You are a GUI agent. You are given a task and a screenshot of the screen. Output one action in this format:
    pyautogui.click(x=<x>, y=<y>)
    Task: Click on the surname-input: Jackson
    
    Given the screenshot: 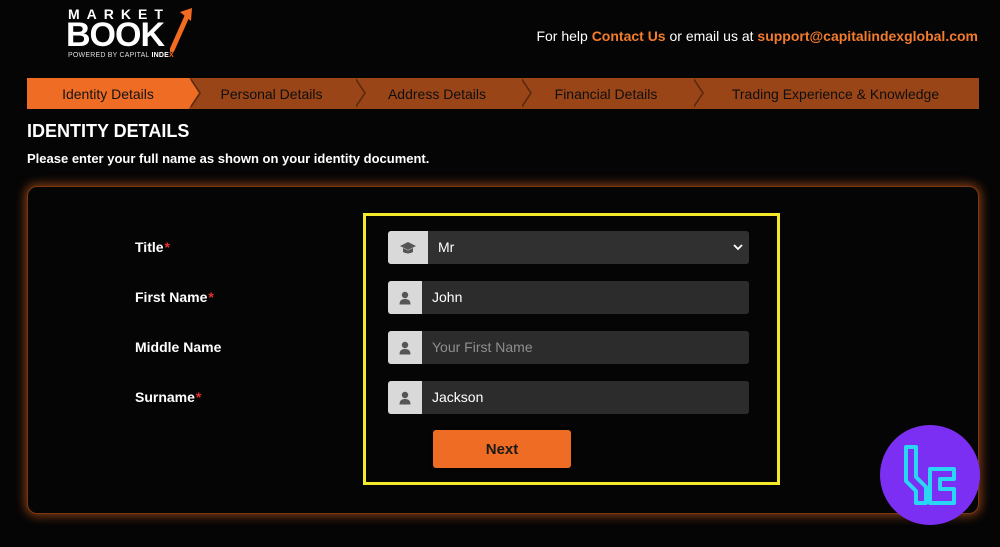 What is the action you would take?
    pyautogui.click(x=568, y=397)
    